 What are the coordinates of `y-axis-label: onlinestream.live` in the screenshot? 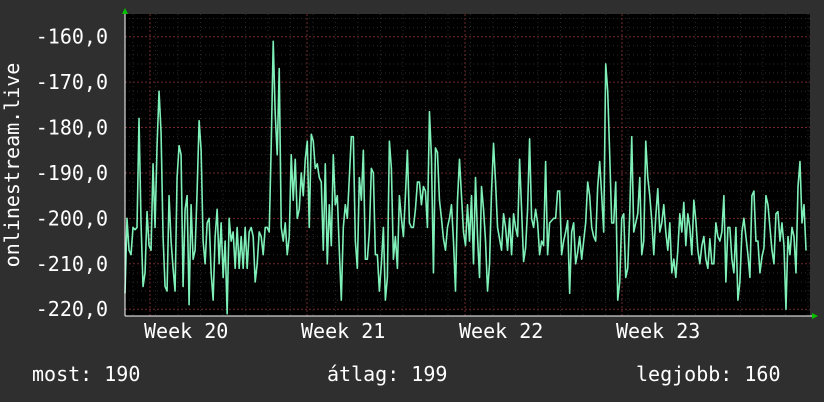 It's located at (12, 165).